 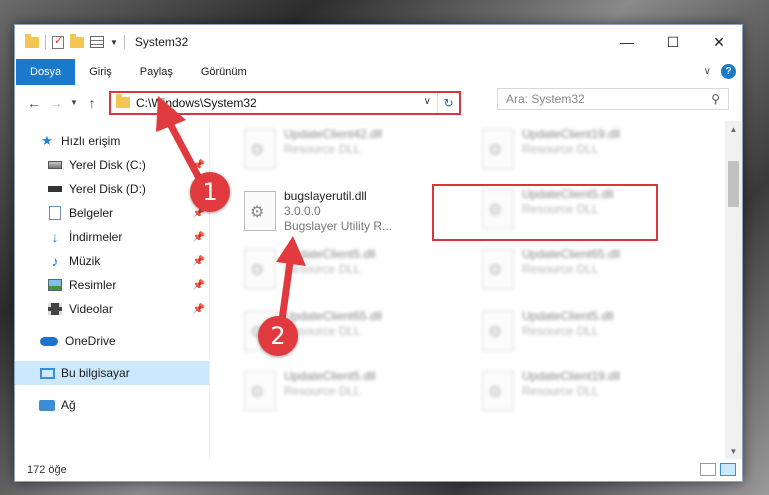 I want to click on search-placeholder: Ara: System32, so click(x=545, y=99).